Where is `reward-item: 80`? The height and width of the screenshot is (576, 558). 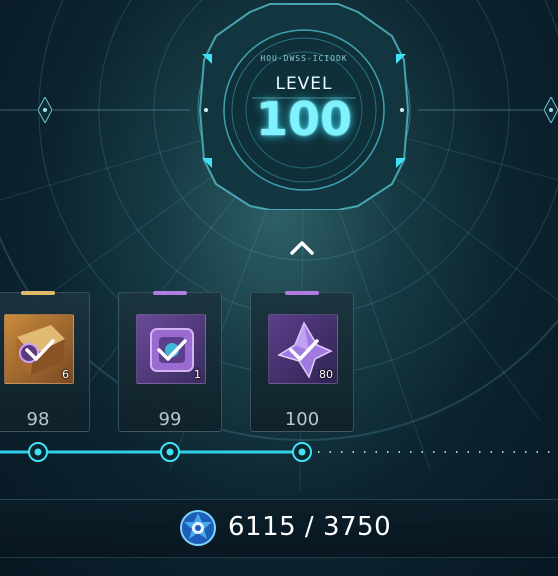 reward-item: 80 is located at coordinates (303, 349).